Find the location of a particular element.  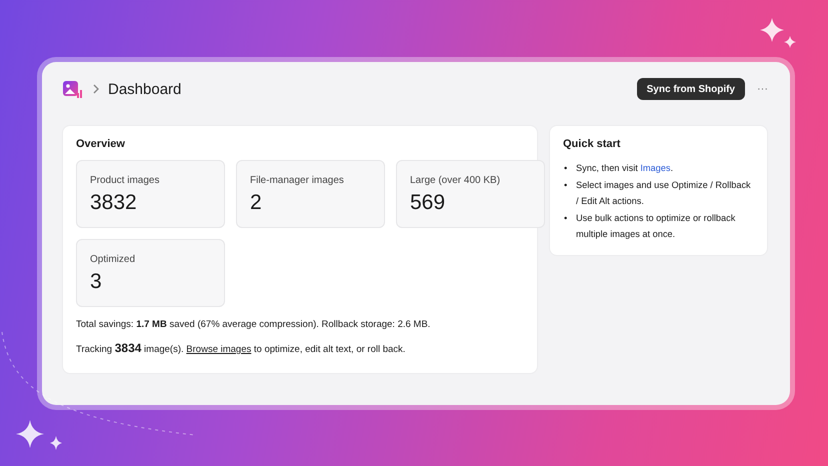

card-title: Quick start is located at coordinates (592, 144).